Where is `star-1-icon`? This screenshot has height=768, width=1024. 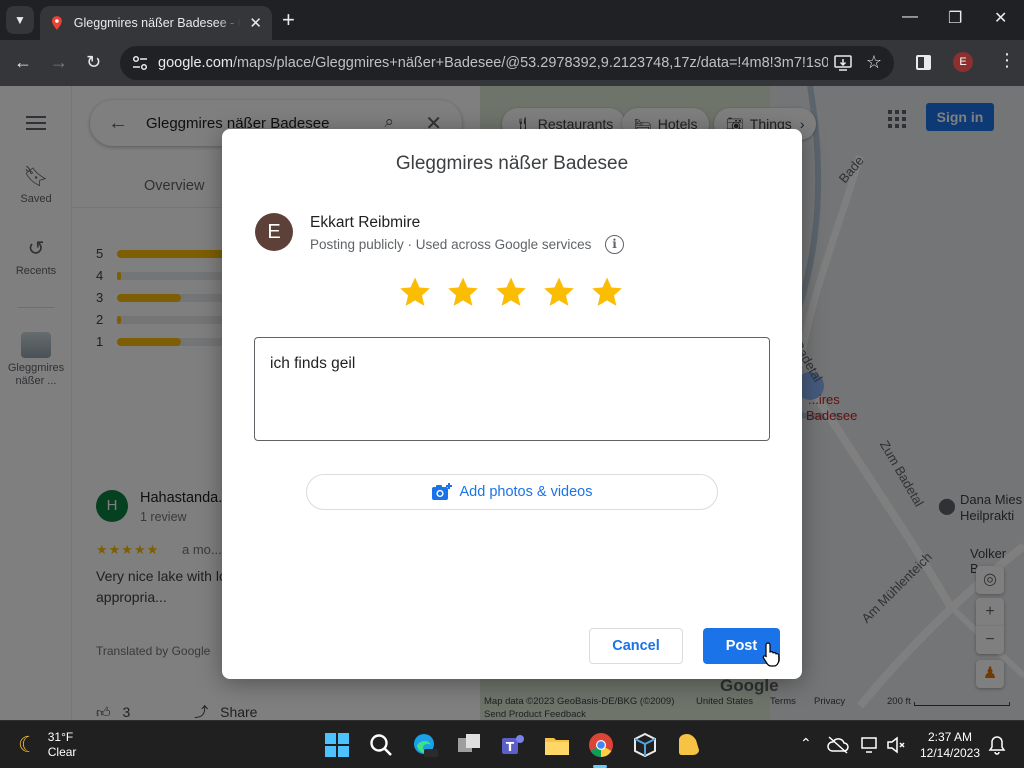
star-1-icon is located at coordinates (415, 292).